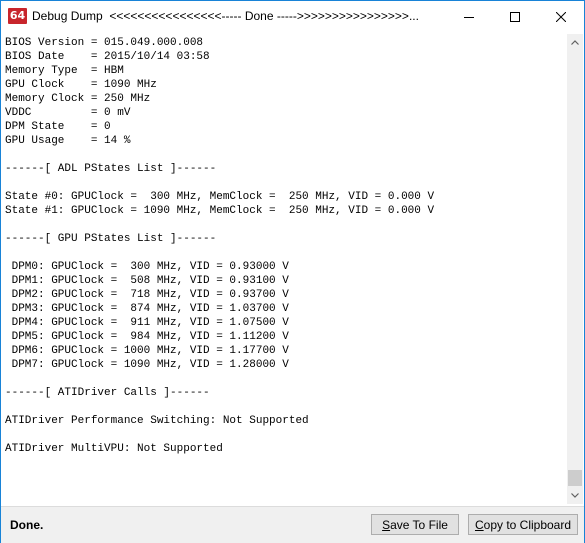 This screenshot has height=543, width=585. I want to click on dump-line: Memory Type = HBM, so click(64, 71).